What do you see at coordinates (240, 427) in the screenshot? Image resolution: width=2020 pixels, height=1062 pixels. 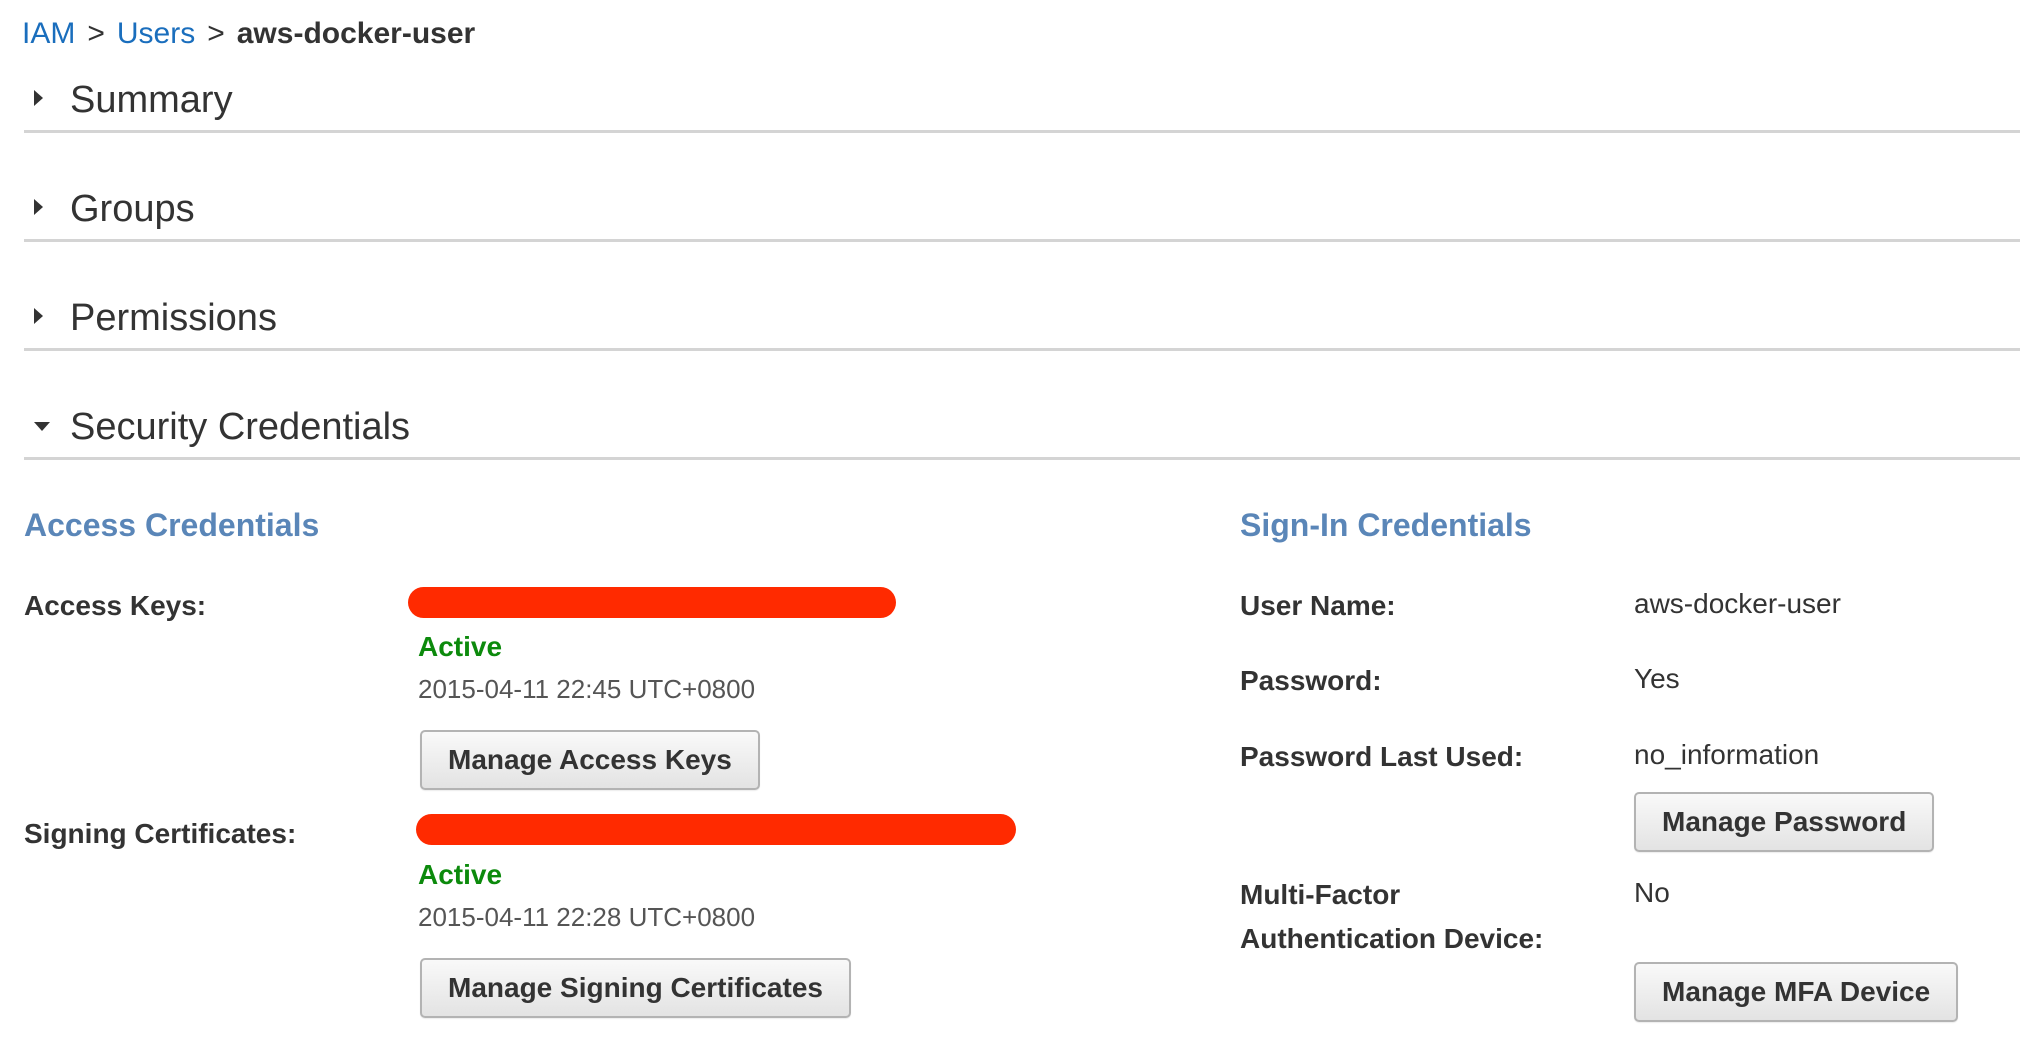 I see `section-title: Security Credentials` at bounding box center [240, 427].